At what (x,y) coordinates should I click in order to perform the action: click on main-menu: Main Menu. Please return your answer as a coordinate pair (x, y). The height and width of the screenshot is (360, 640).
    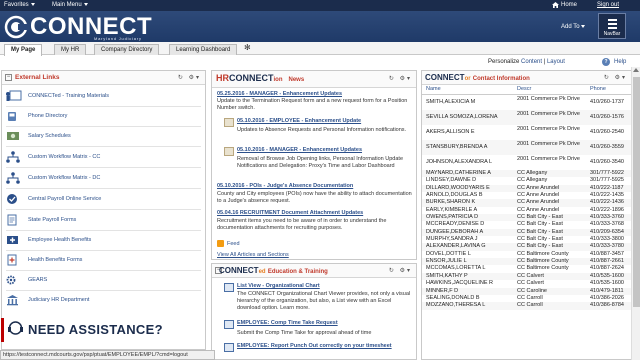
    Looking at the image, I should click on (70, 5).